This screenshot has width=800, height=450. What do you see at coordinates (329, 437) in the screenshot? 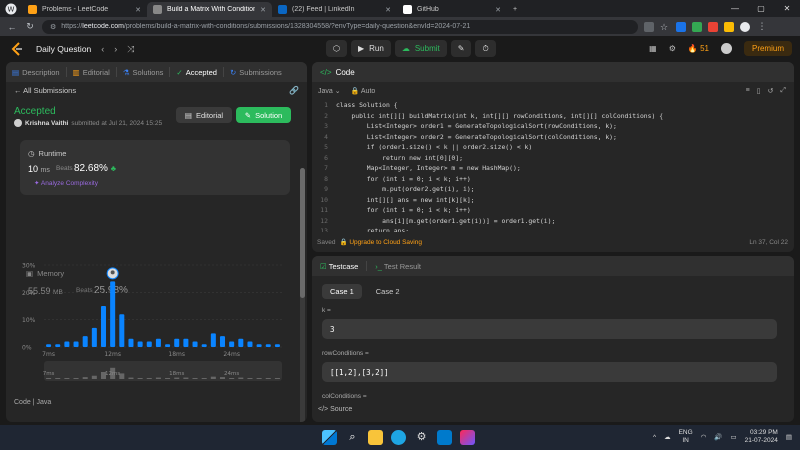
I see `windows-start-icon` at bounding box center [329, 437].